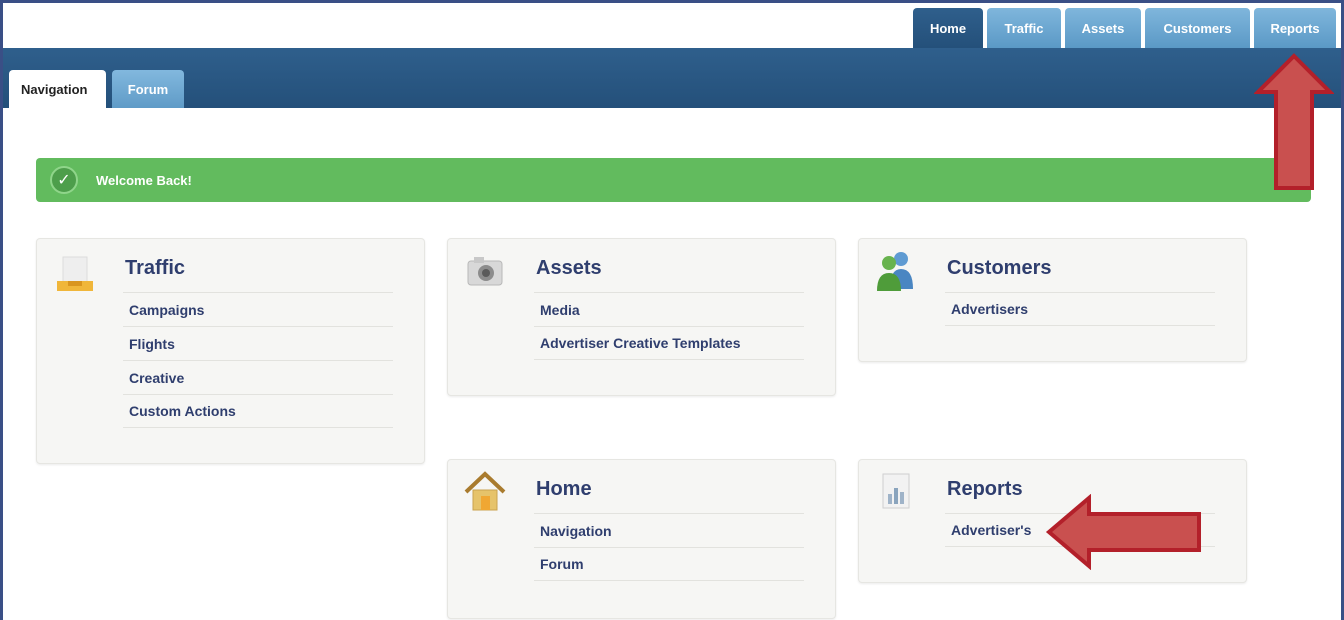 The image size is (1344, 620). Describe the element at coordinates (673, 180) in the screenshot. I see `welcome-alert: ✓ Welcome Back!` at that location.